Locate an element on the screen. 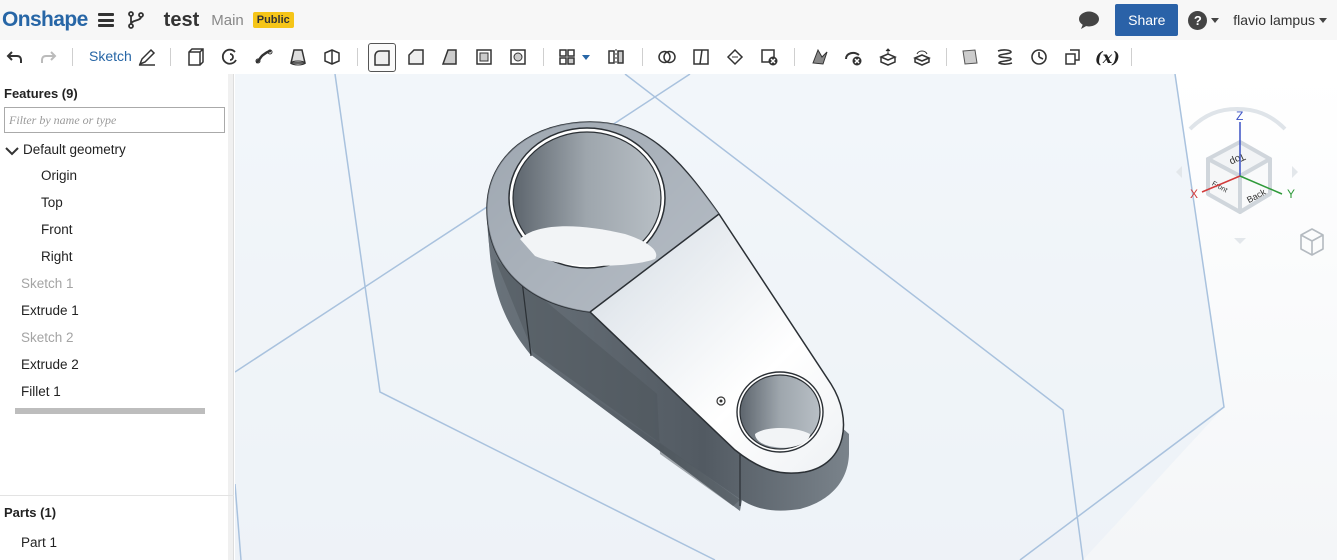 The height and width of the screenshot is (560, 1337). modify-fillet-icon is located at coordinates (820, 56).